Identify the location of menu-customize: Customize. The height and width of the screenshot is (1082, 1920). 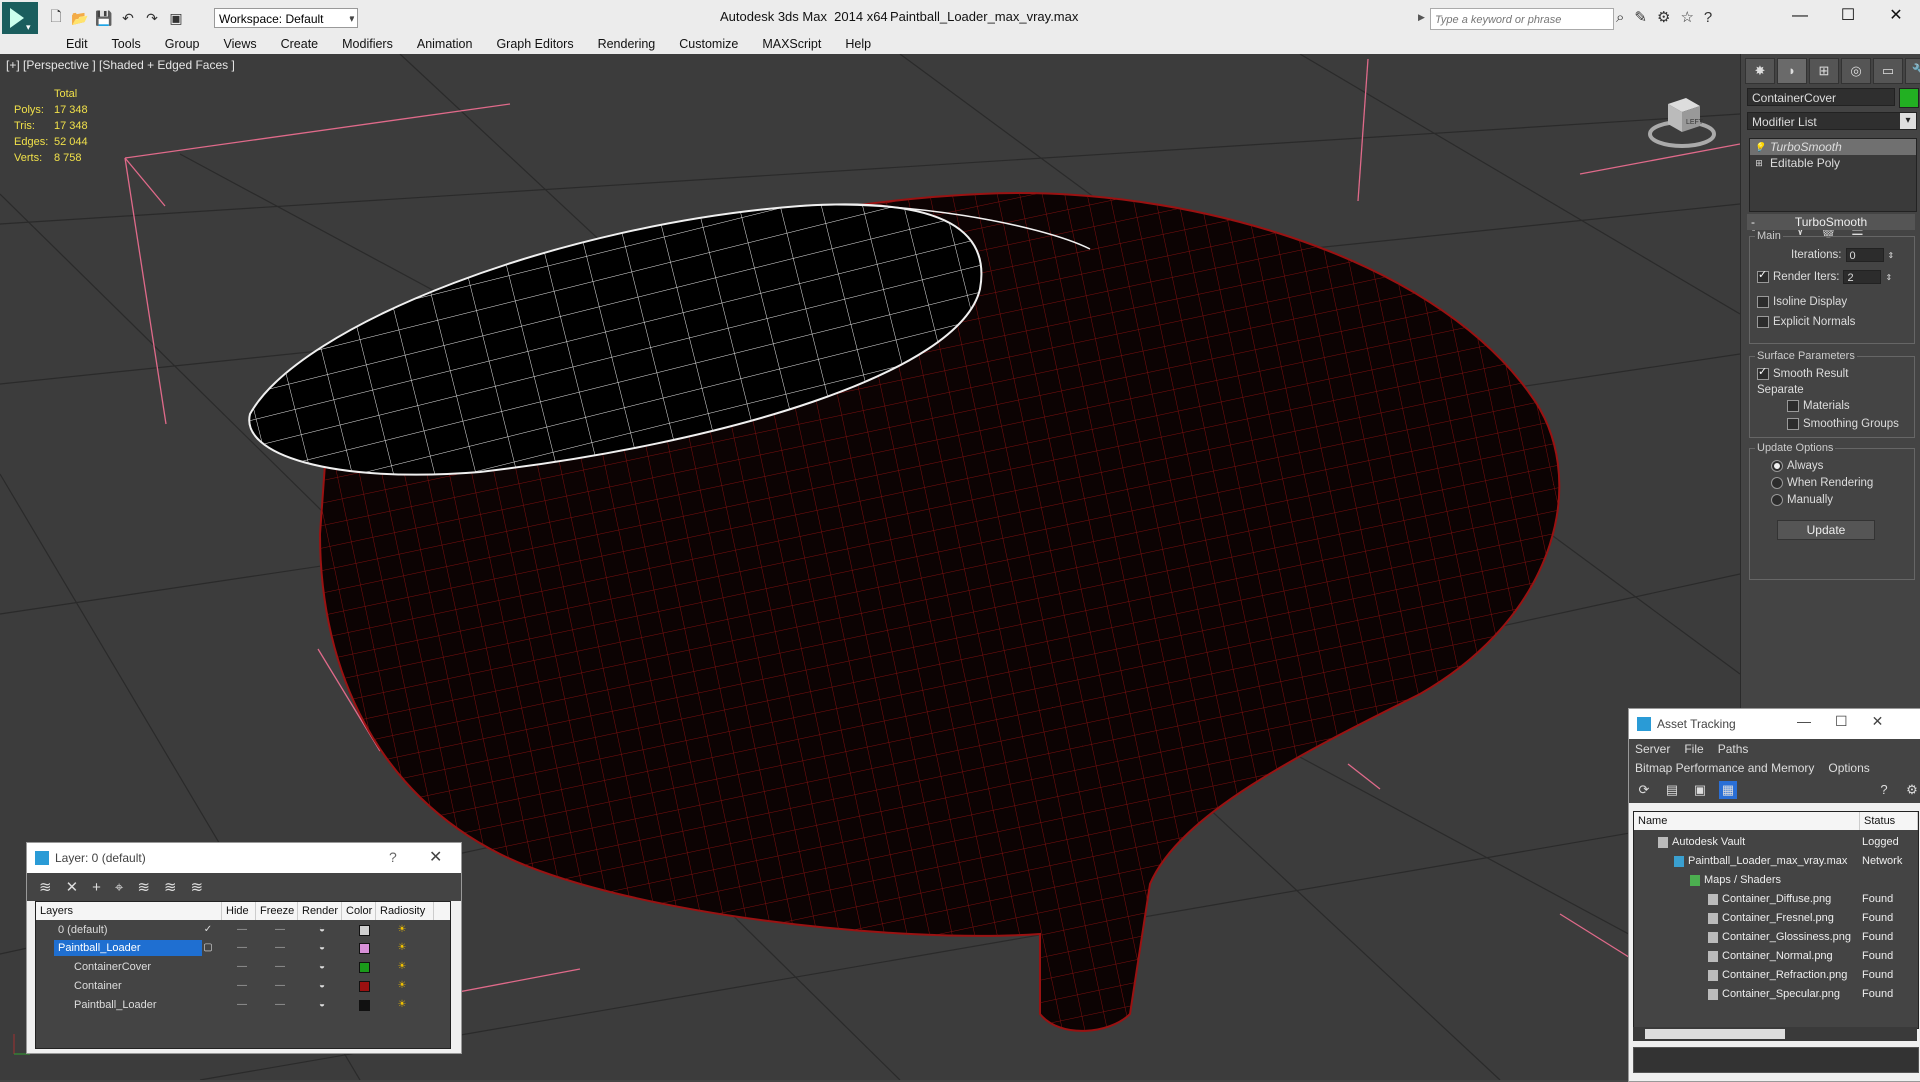
(708, 44).